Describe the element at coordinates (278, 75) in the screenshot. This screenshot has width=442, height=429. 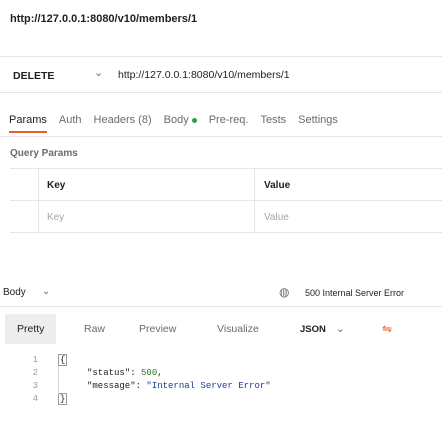
I see `url-input` at that location.